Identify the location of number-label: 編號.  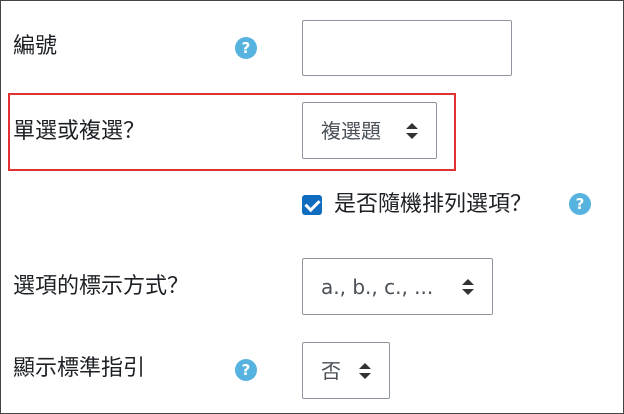
(35, 46).